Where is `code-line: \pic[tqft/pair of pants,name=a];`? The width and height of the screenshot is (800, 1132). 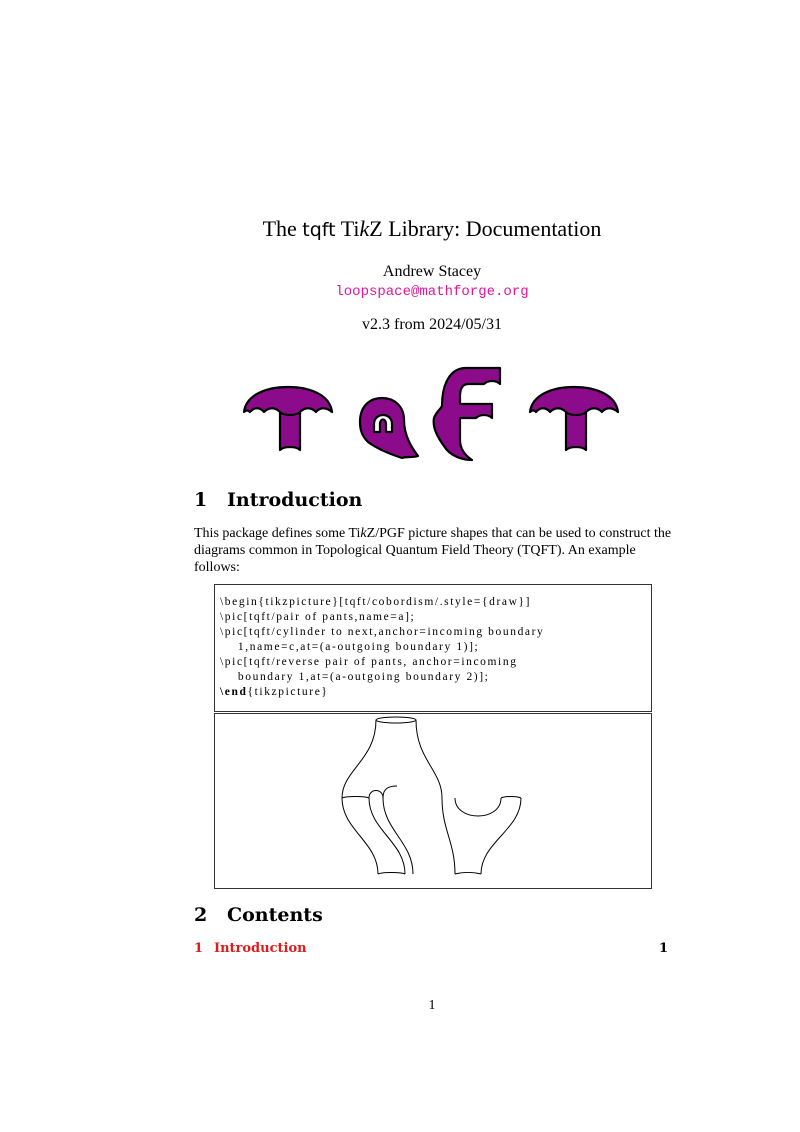 code-line: \pic[tqft/pair of pants,name=a]; is located at coordinates (318, 617).